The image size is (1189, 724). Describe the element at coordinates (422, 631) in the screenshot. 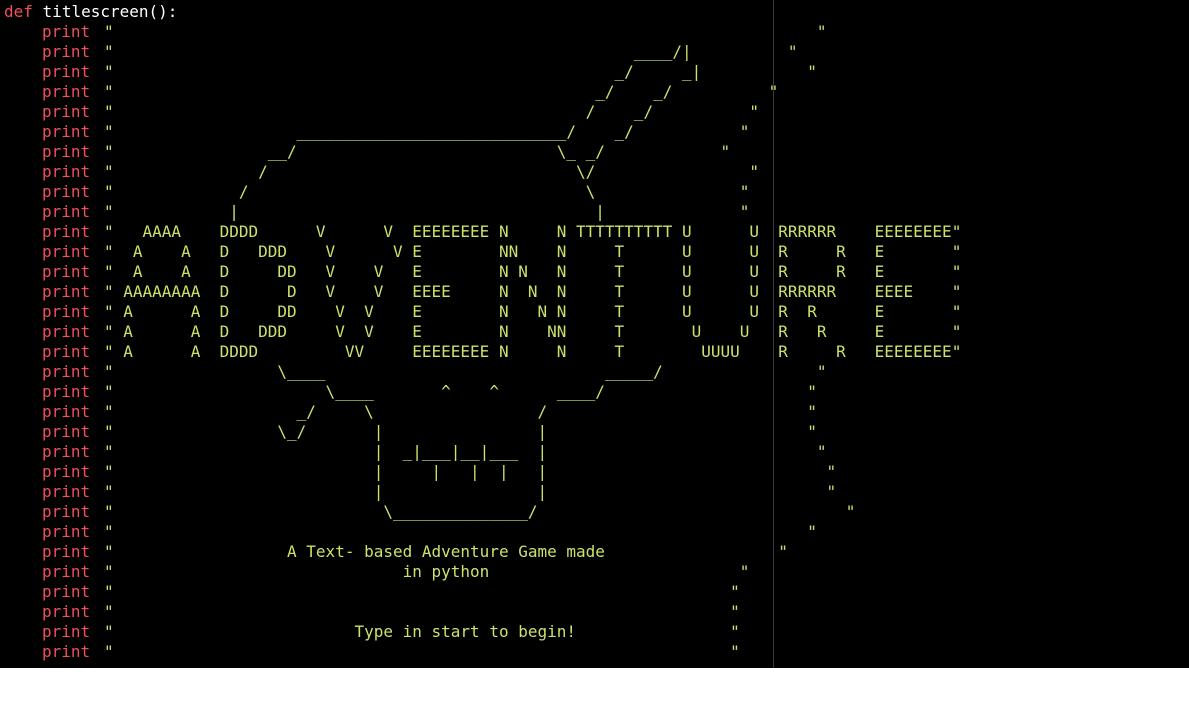

I see `string-literal: " Type in start to begin! "` at that location.